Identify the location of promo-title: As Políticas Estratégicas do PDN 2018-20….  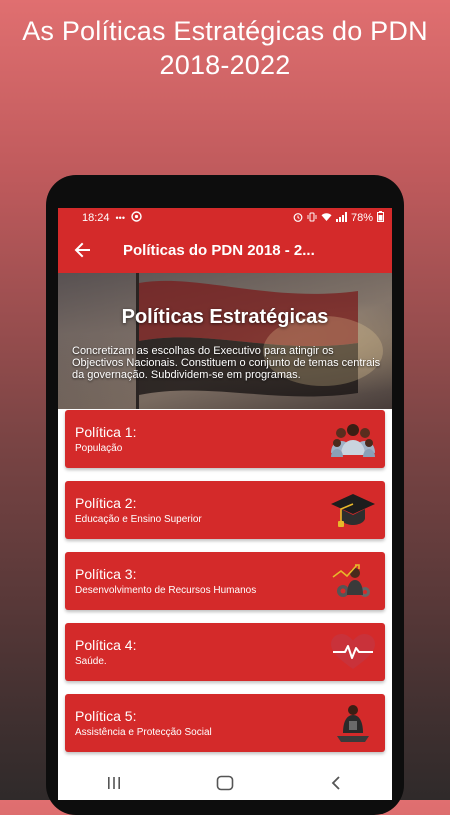
(225, 48).